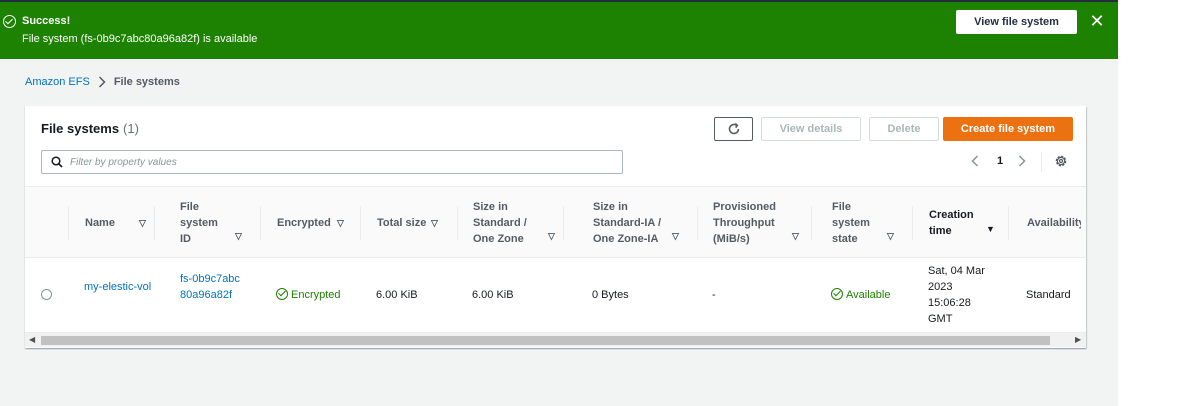  I want to click on column-header-name: Name ▽, so click(111, 223).